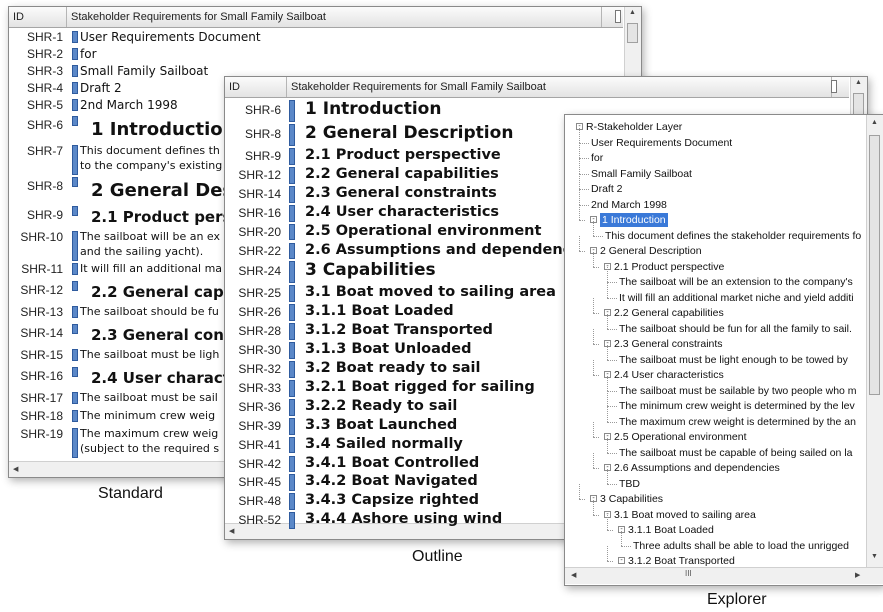 Image resolution: width=883 pixels, height=612 pixels. I want to click on row-text: The sailboat will be an ex, so click(150, 236).